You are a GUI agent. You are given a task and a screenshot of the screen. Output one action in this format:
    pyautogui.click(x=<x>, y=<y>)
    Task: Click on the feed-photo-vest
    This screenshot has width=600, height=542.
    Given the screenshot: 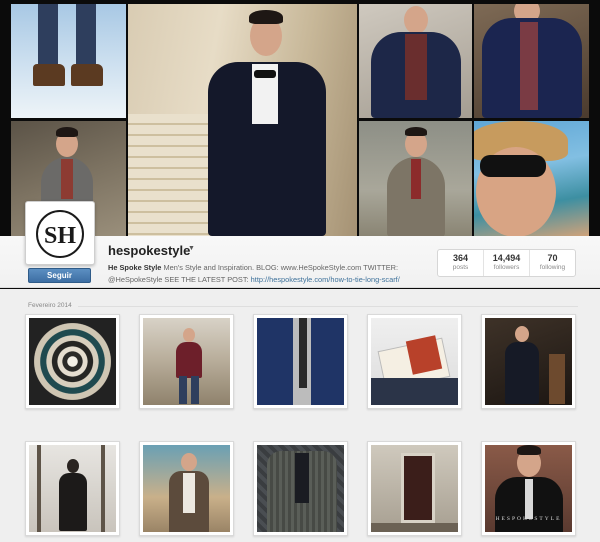 What is the action you would take?
    pyautogui.click(x=186, y=488)
    